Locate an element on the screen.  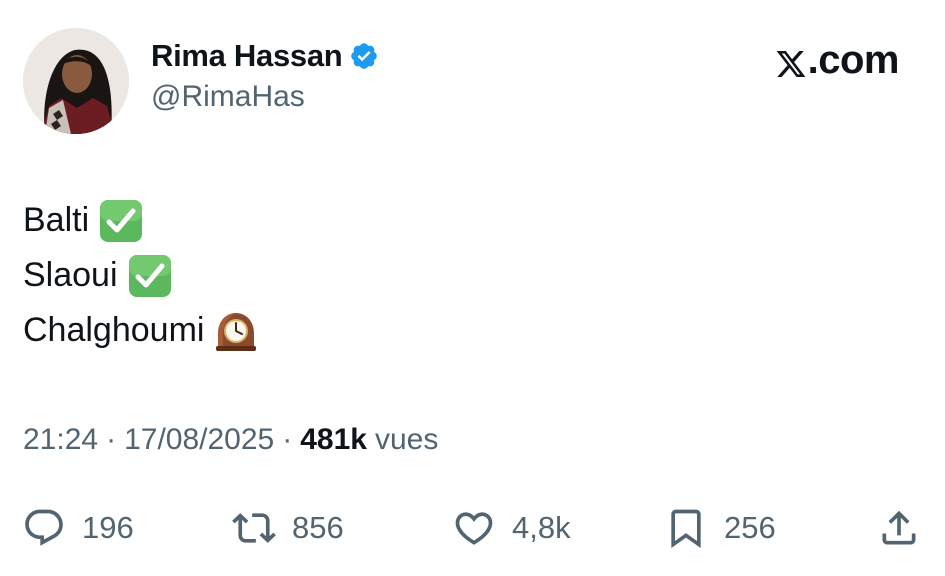
views-label: vues is located at coordinates (406, 439).